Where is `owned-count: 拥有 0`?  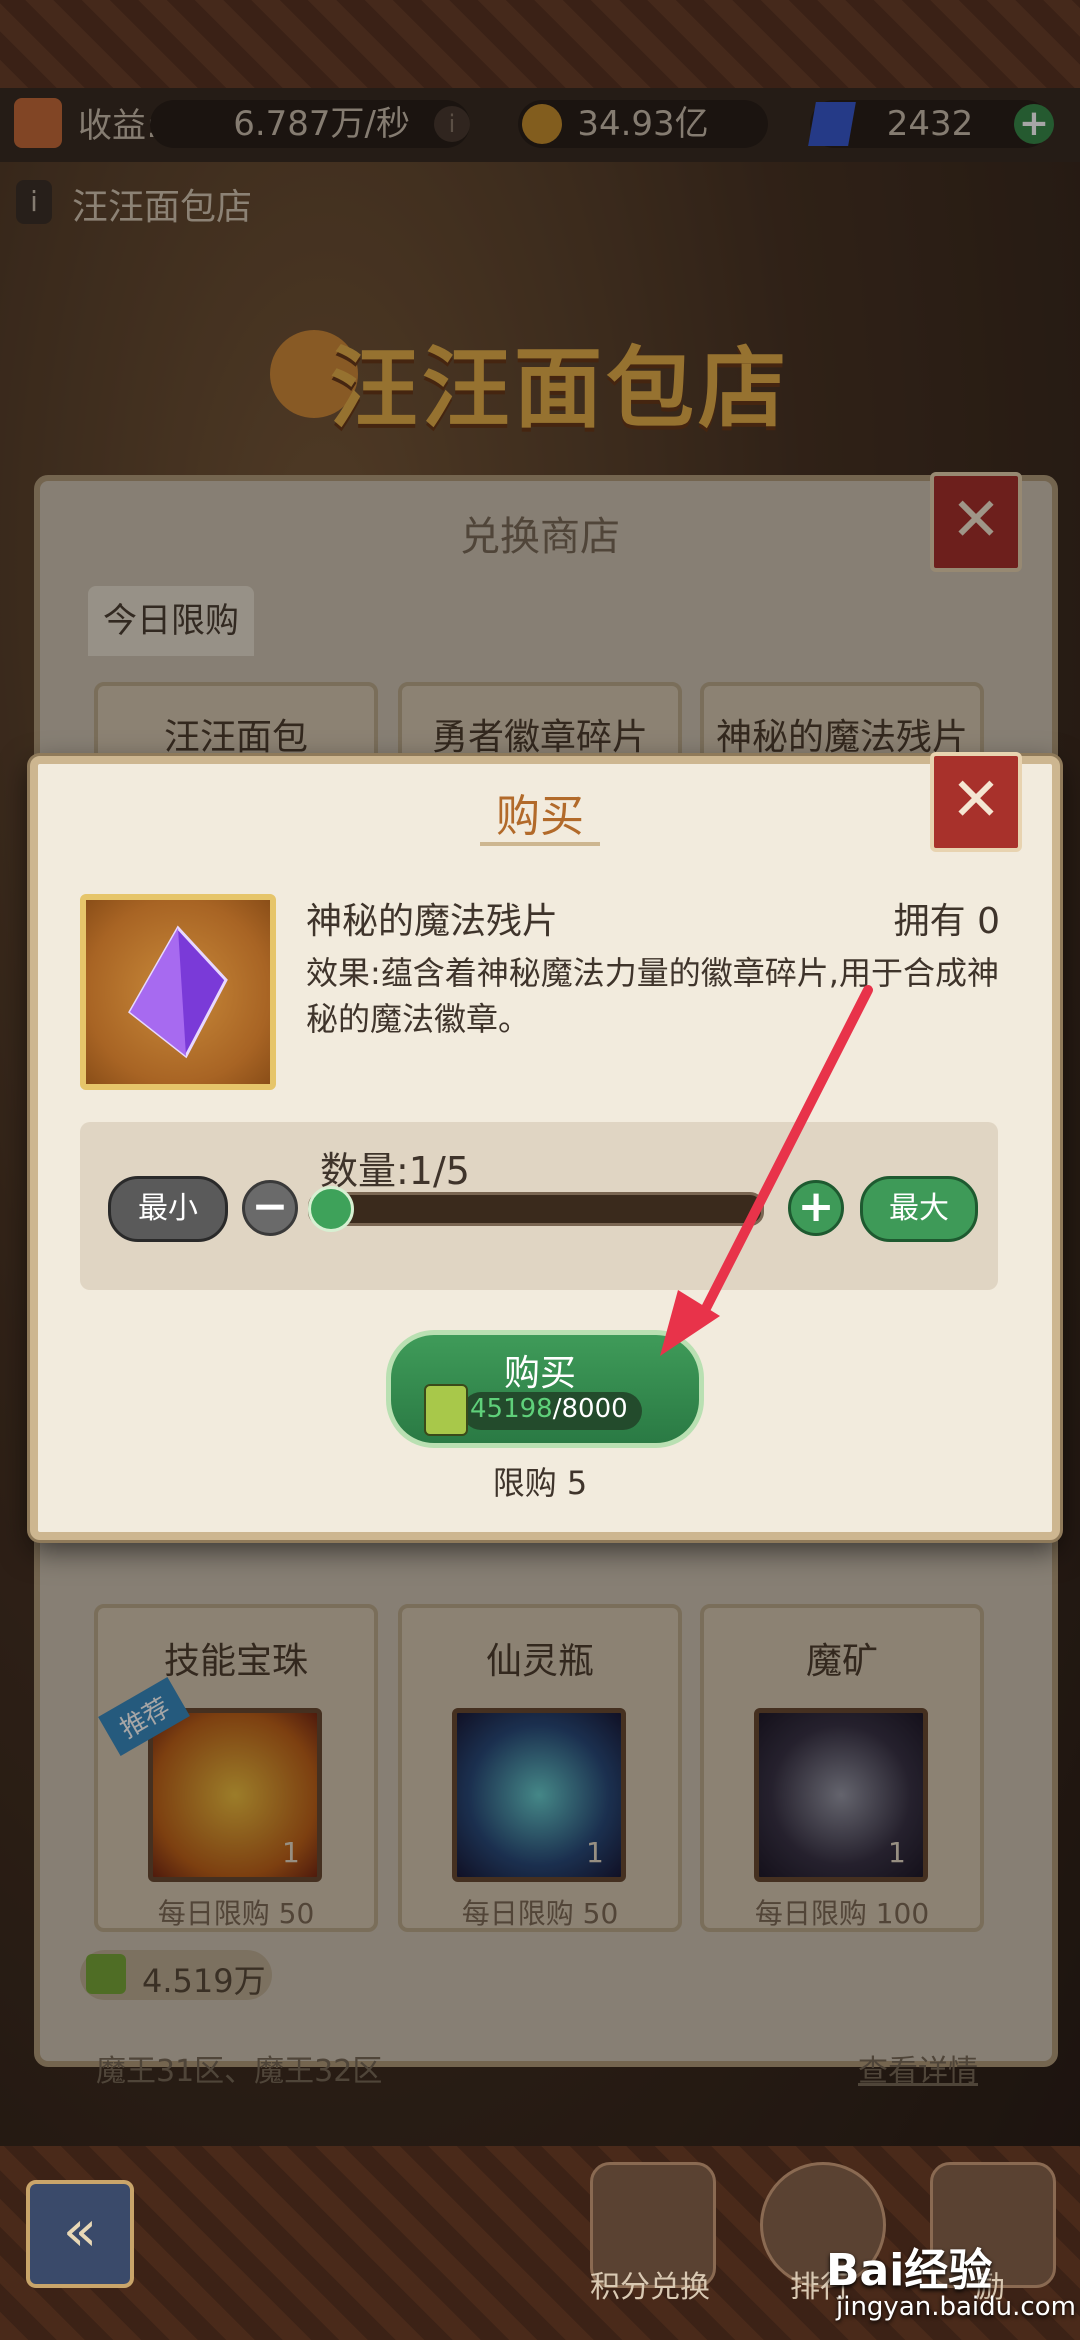 owned-count: 拥有 0 is located at coordinates (946, 921).